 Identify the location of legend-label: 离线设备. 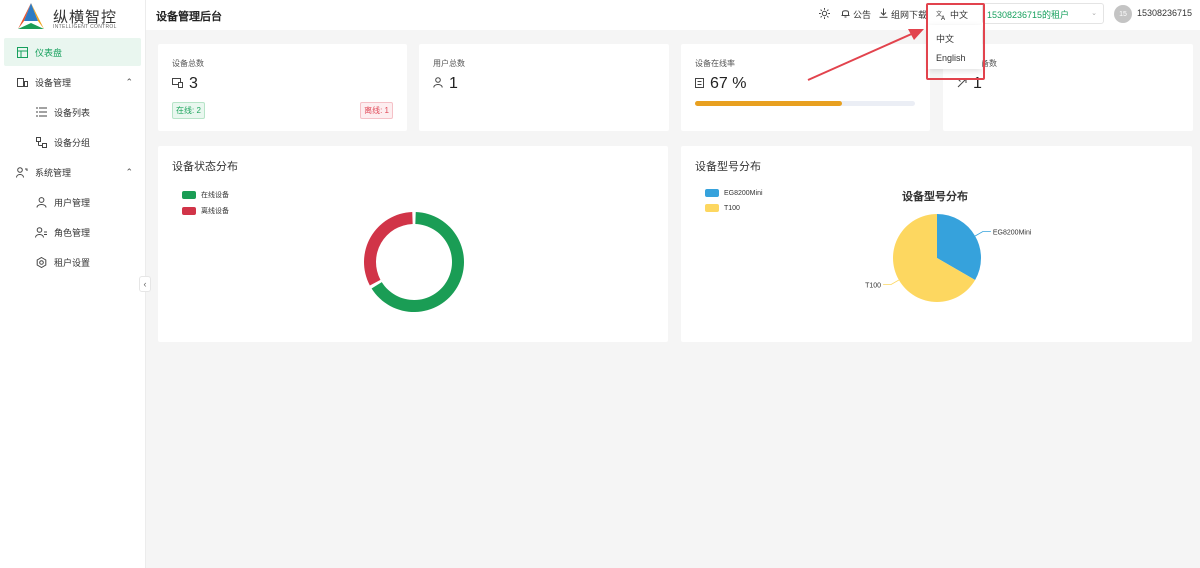
(215, 211).